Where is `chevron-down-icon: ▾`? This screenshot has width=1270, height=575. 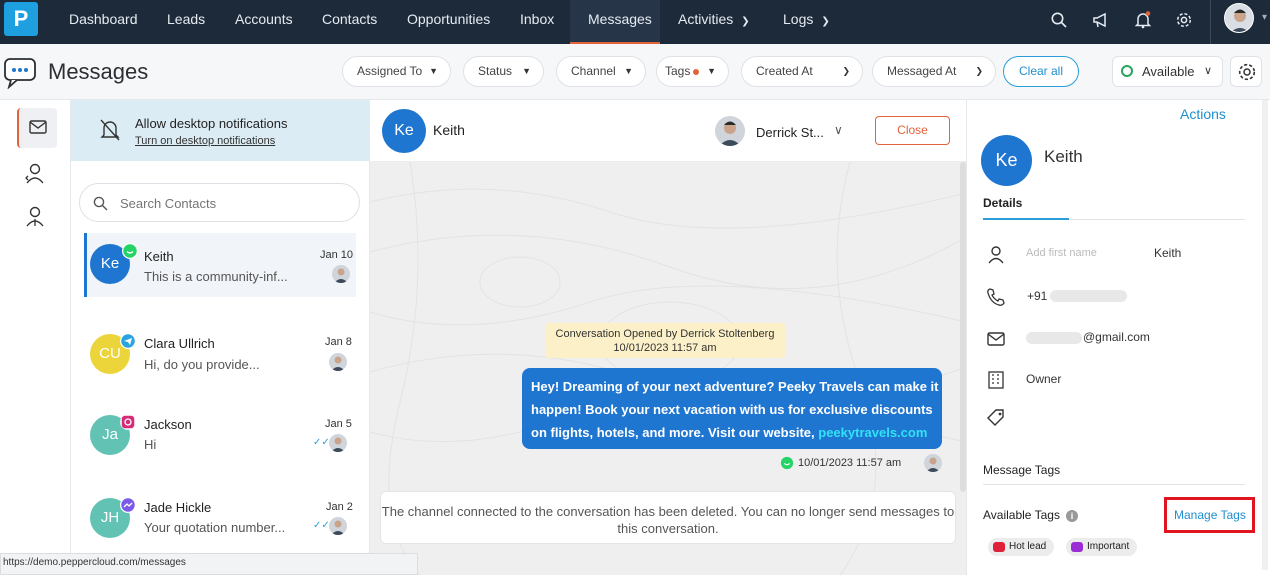
chevron-down-icon: ▾ is located at coordinates (1264, 17).